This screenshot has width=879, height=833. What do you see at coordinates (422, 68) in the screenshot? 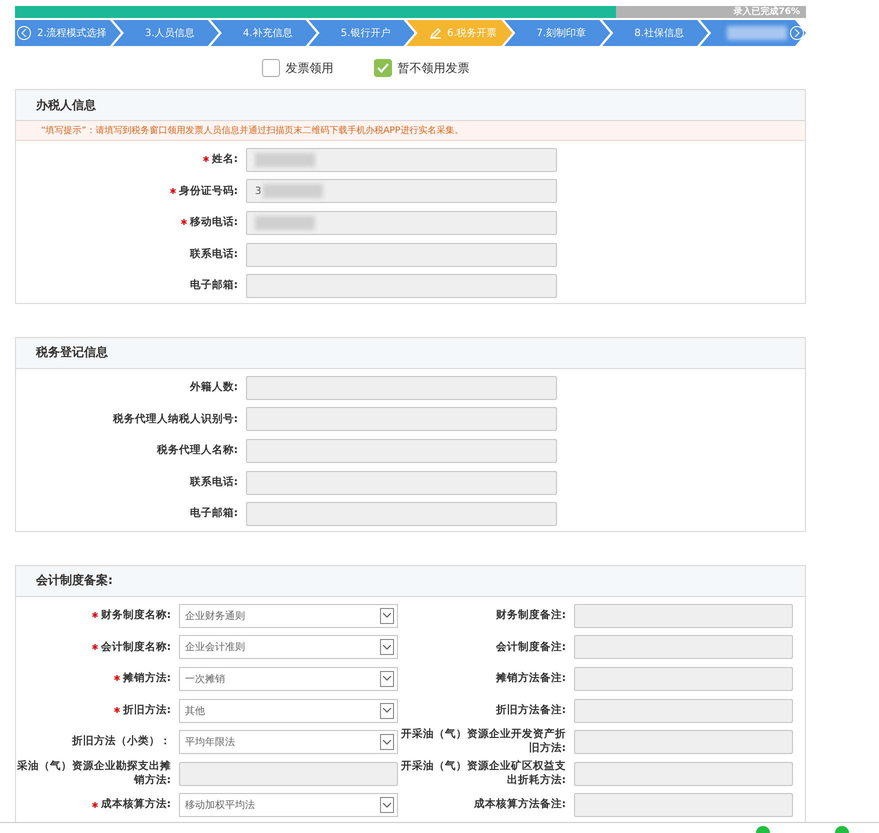
I see `invoice-checkbox: 暂不领用发票` at bounding box center [422, 68].